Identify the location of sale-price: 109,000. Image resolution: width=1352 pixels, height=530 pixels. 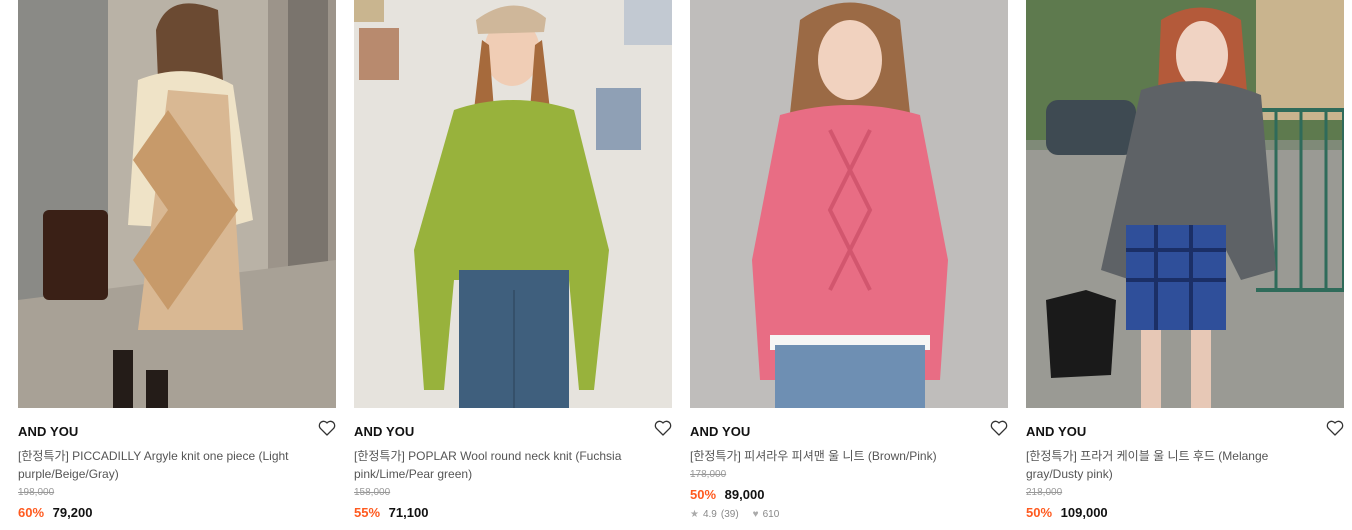
(1084, 512).